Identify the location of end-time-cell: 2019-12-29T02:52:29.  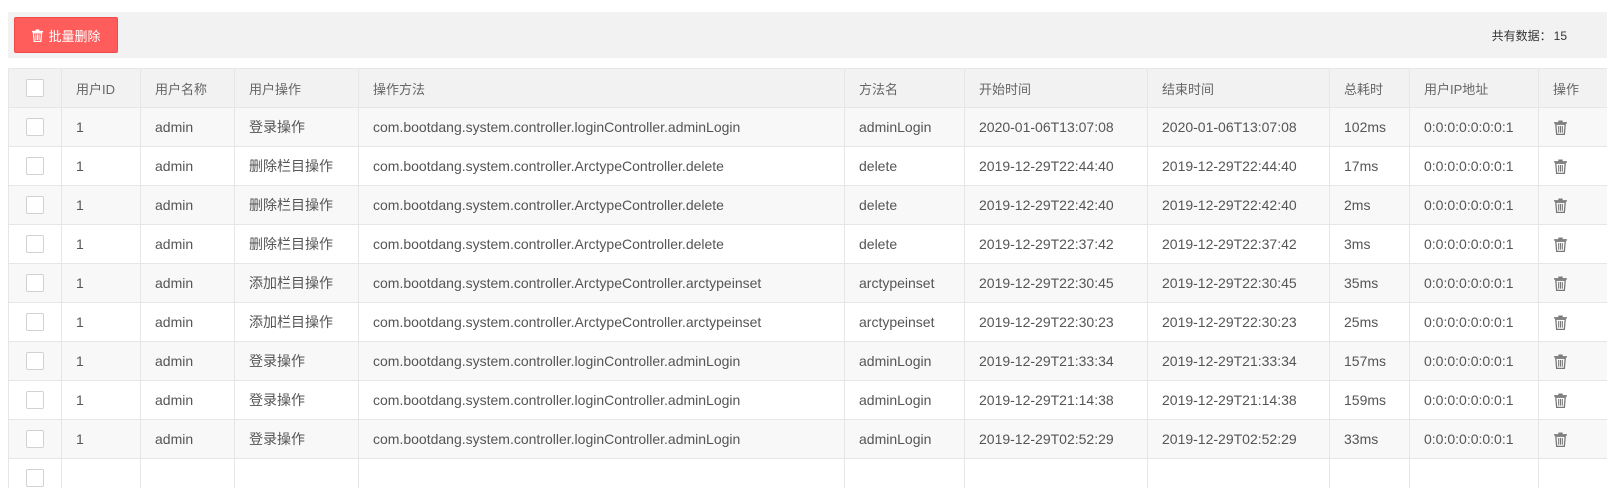
(1238, 439).